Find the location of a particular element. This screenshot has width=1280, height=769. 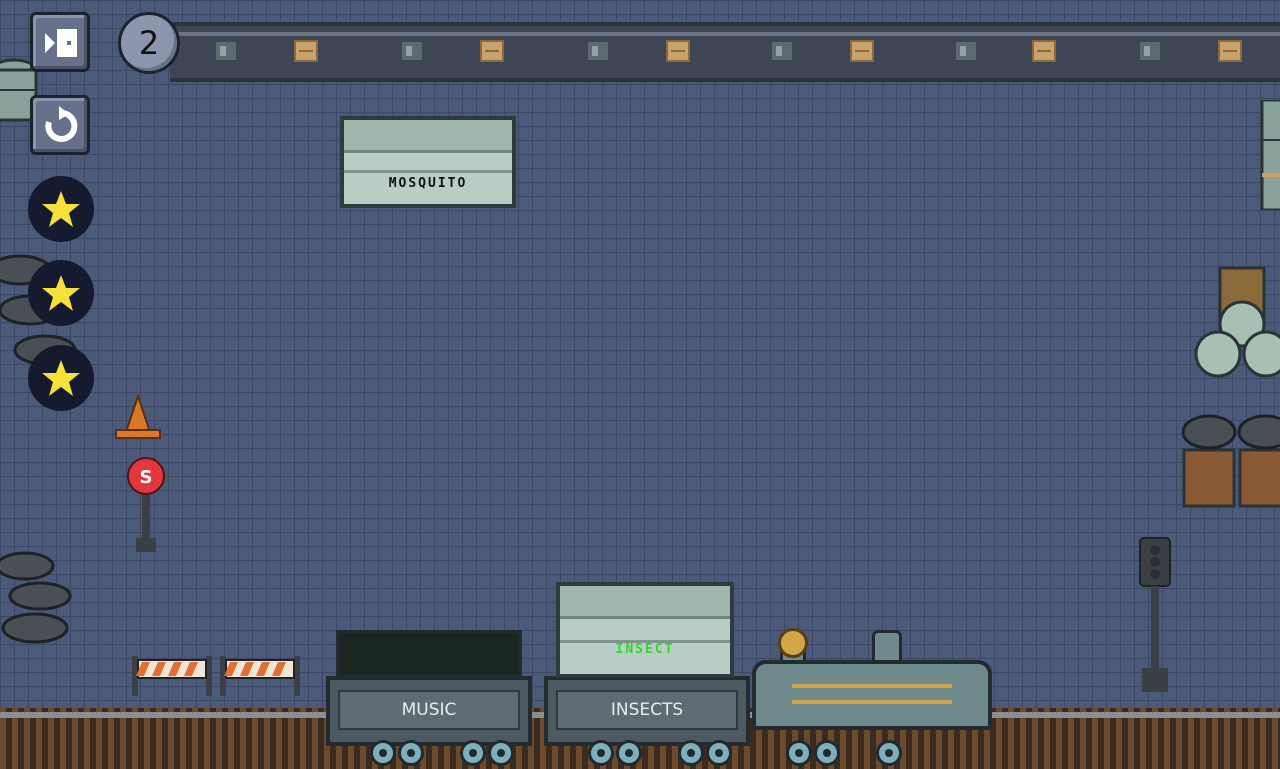

target-crate: MOSQUITO is located at coordinates (428, 162).